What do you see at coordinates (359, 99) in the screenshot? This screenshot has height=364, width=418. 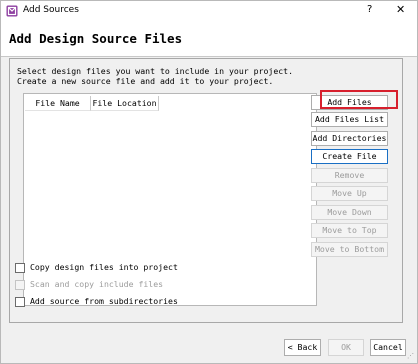 I see `add-files-highlight` at bounding box center [359, 99].